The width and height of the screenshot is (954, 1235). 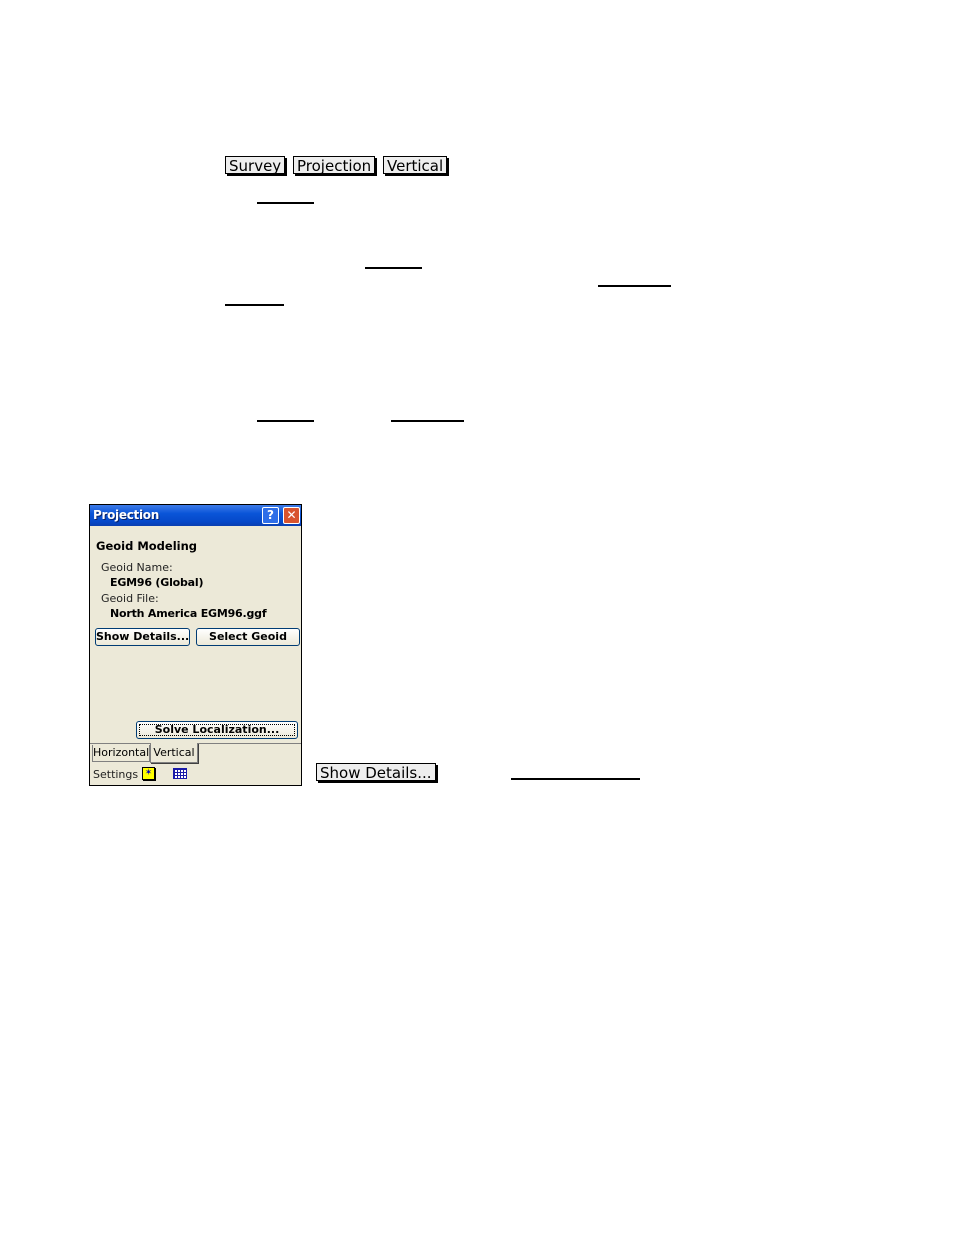 What do you see at coordinates (121, 753) in the screenshot?
I see `tab-horizontal: Horizontal` at bounding box center [121, 753].